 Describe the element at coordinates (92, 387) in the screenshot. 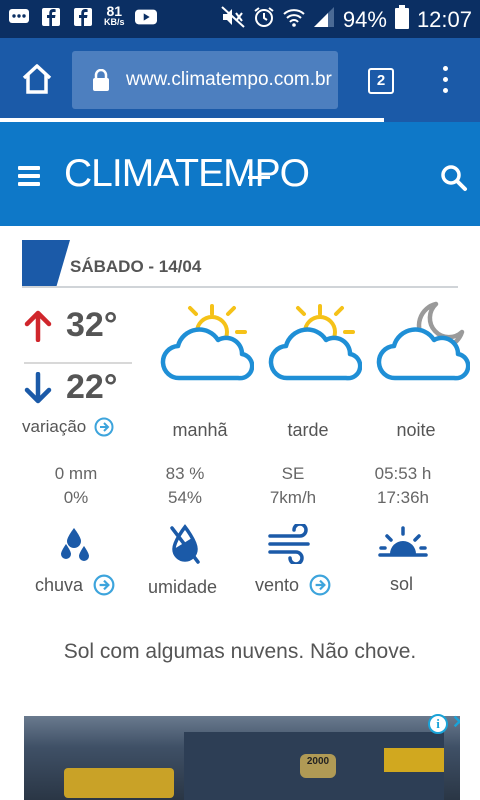

I see `temp-min: 22°` at that location.